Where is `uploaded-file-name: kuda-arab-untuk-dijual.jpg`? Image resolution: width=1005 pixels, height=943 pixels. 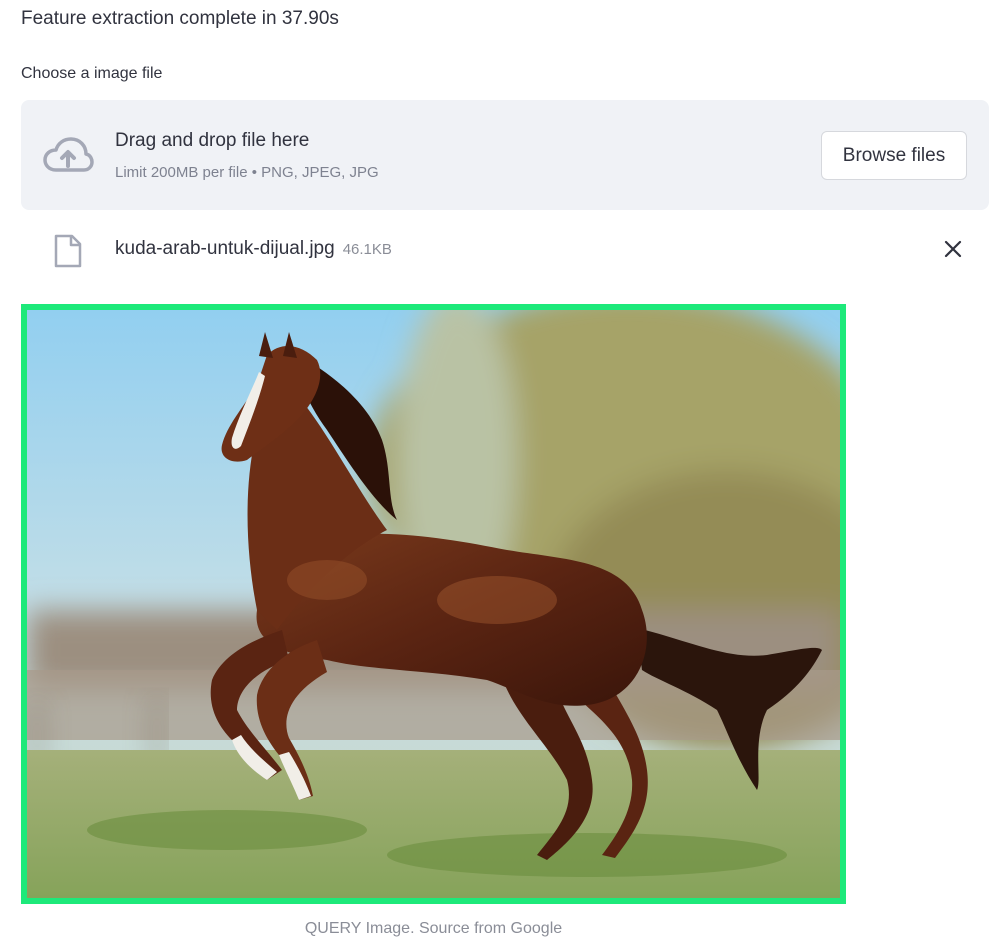 uploaded-file-name: kuda-arab-untuk-dijual.jpg is located at coordinates (225, 248).